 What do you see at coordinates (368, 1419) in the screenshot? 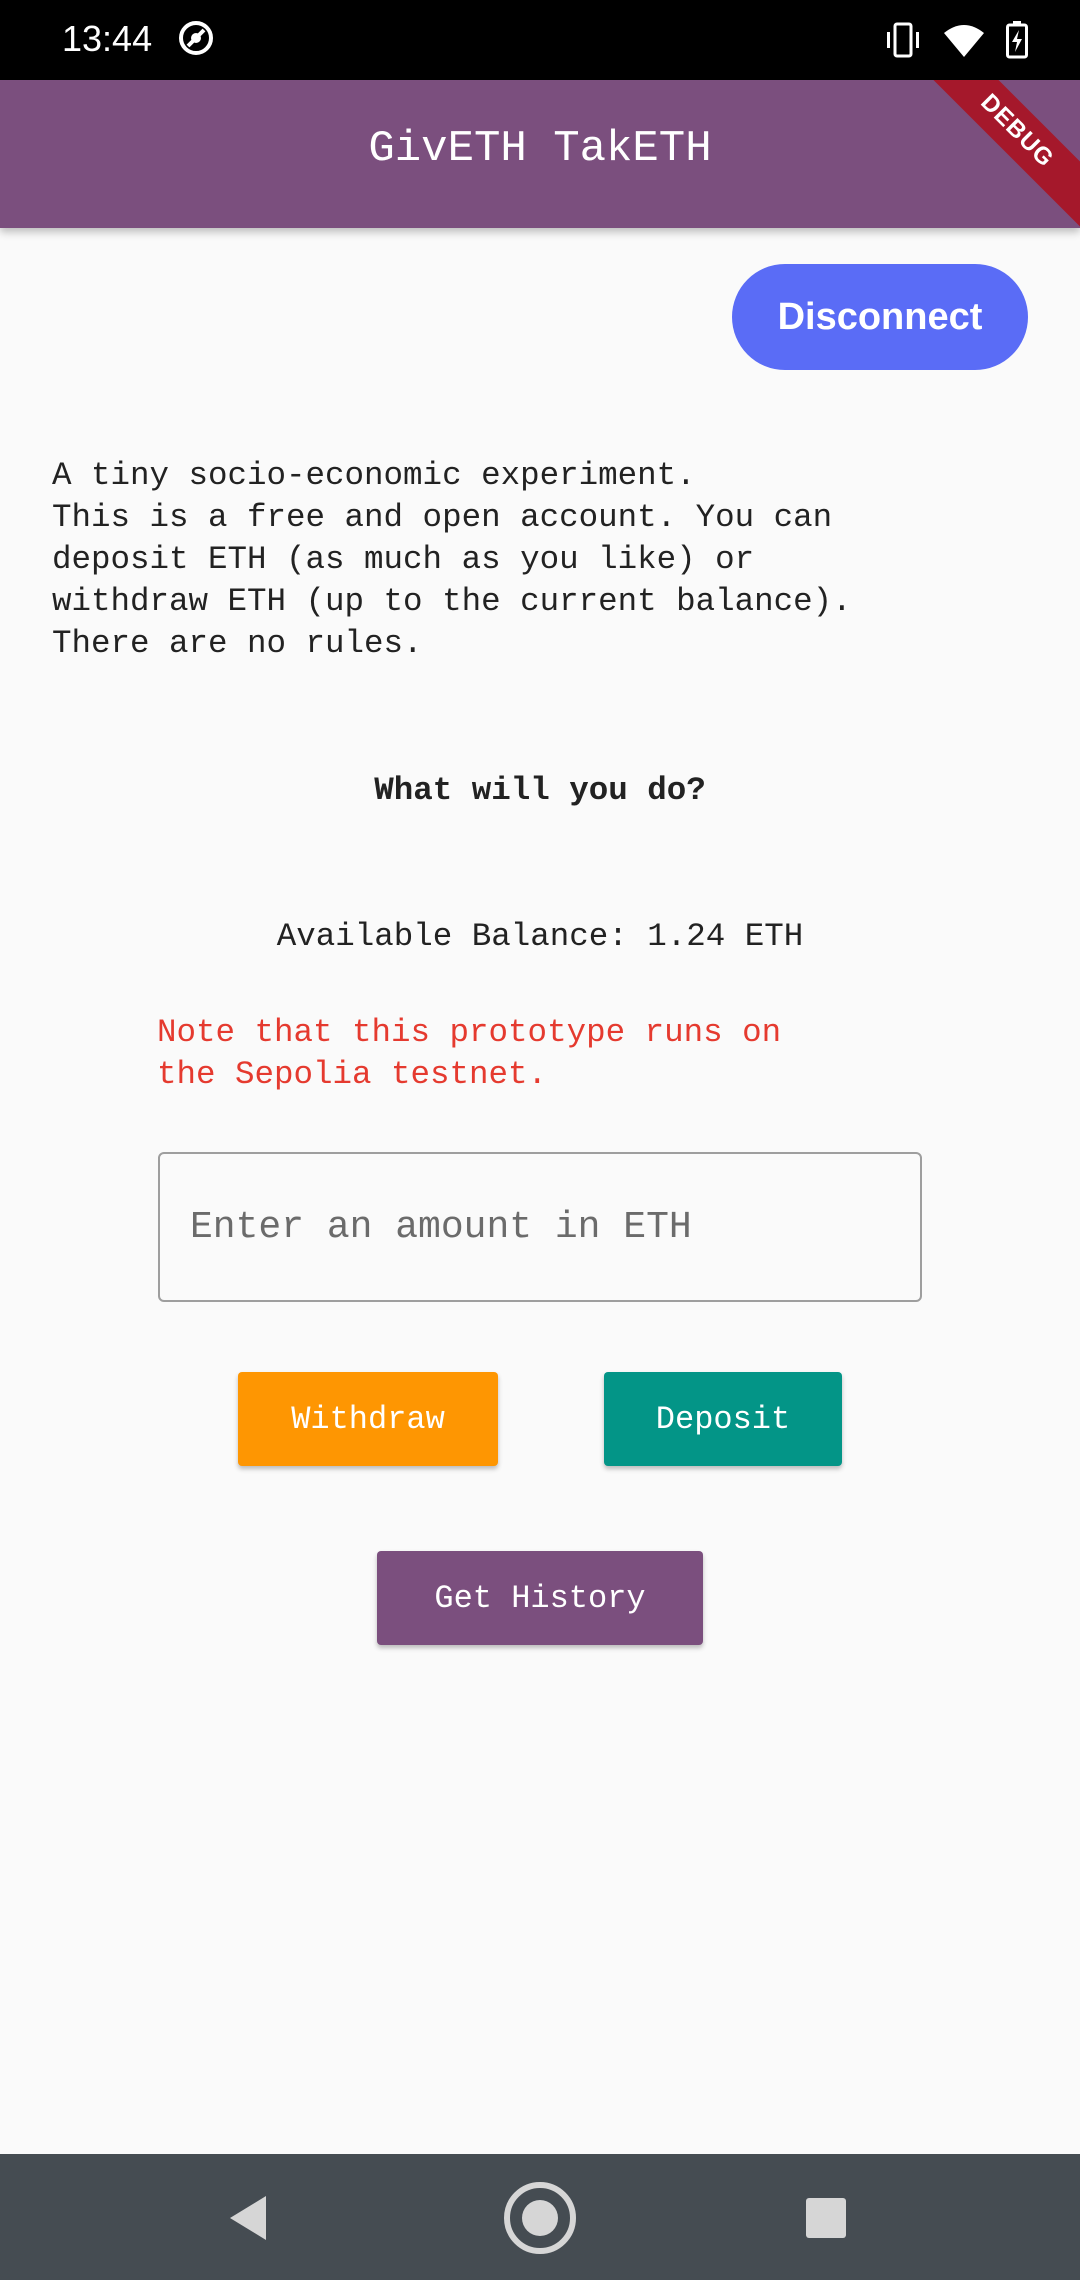
I see `withdraw-button: Withdraw` at bounding box center [368, 1419].